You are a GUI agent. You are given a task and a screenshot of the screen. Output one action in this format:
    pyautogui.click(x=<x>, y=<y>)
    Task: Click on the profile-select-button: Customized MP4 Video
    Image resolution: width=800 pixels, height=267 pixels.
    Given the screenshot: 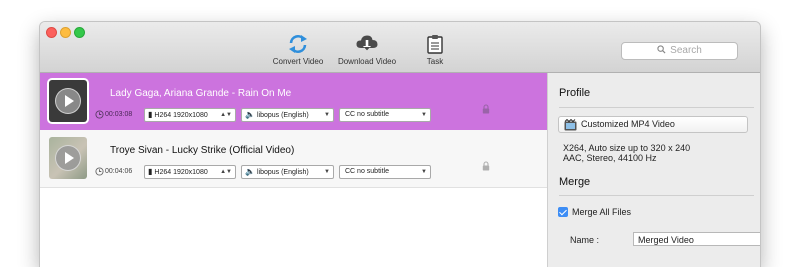 What is the action you would take?
    pyautogui.click(x=653, y=124)
    